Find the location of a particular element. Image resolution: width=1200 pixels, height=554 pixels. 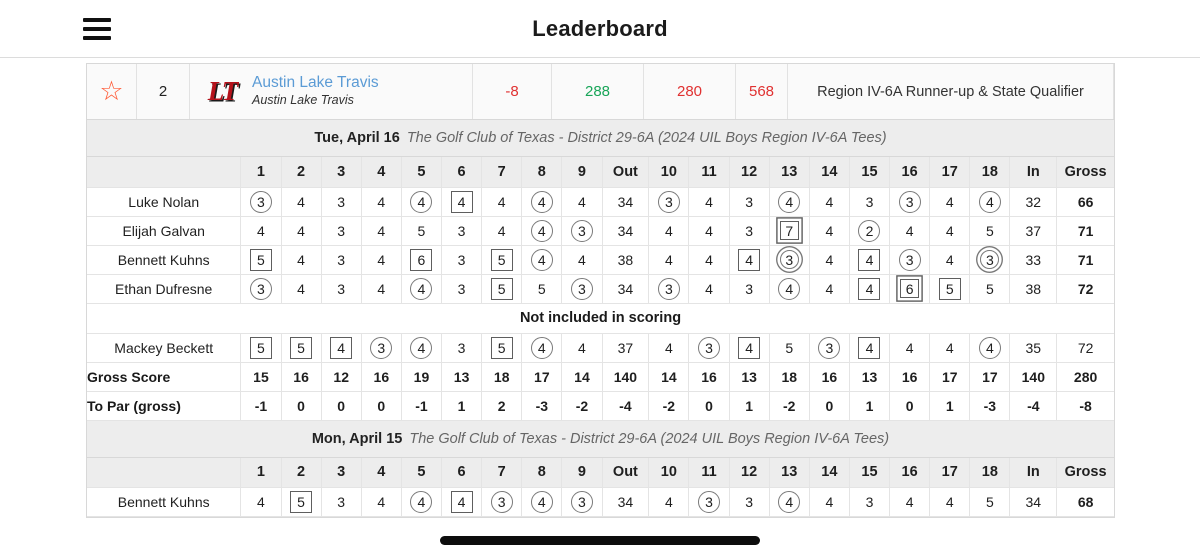

table-row: Bennett Kuhns 4 5 3 4 4 4 3 4 3 34 4 3 3 4 4 3 4 4 5 34 68 is located at coordinates (600, 502).